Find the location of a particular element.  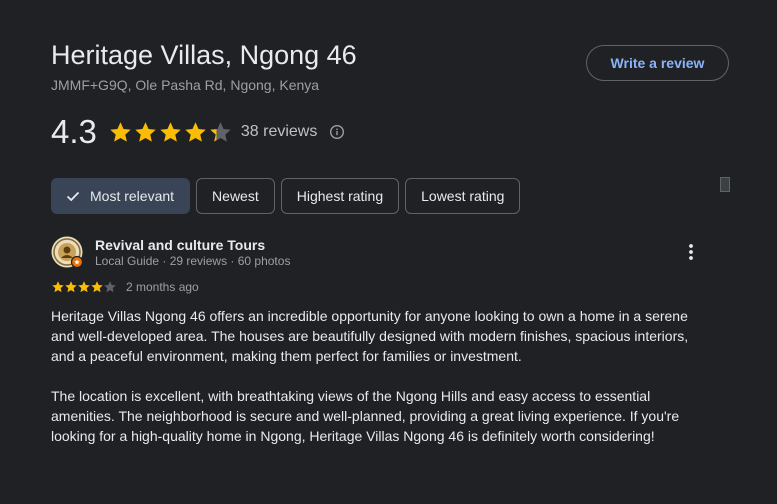

sort-chip-newest: Newest is located at coordinates (235, 196).